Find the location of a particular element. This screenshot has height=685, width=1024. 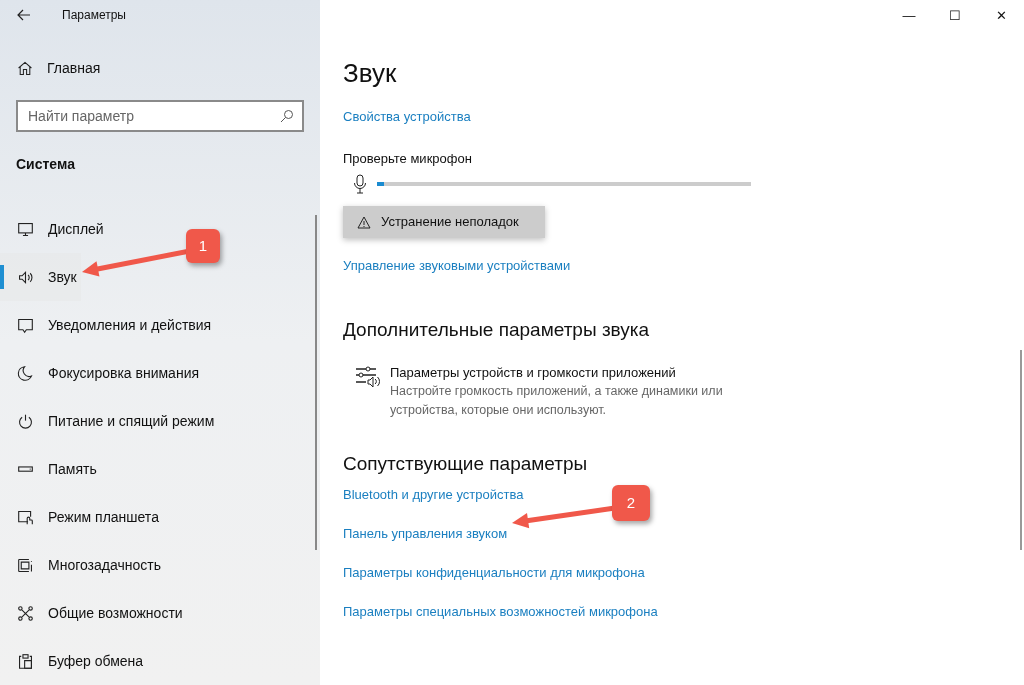

multitasking-icon is located at coordinates (25, 565).